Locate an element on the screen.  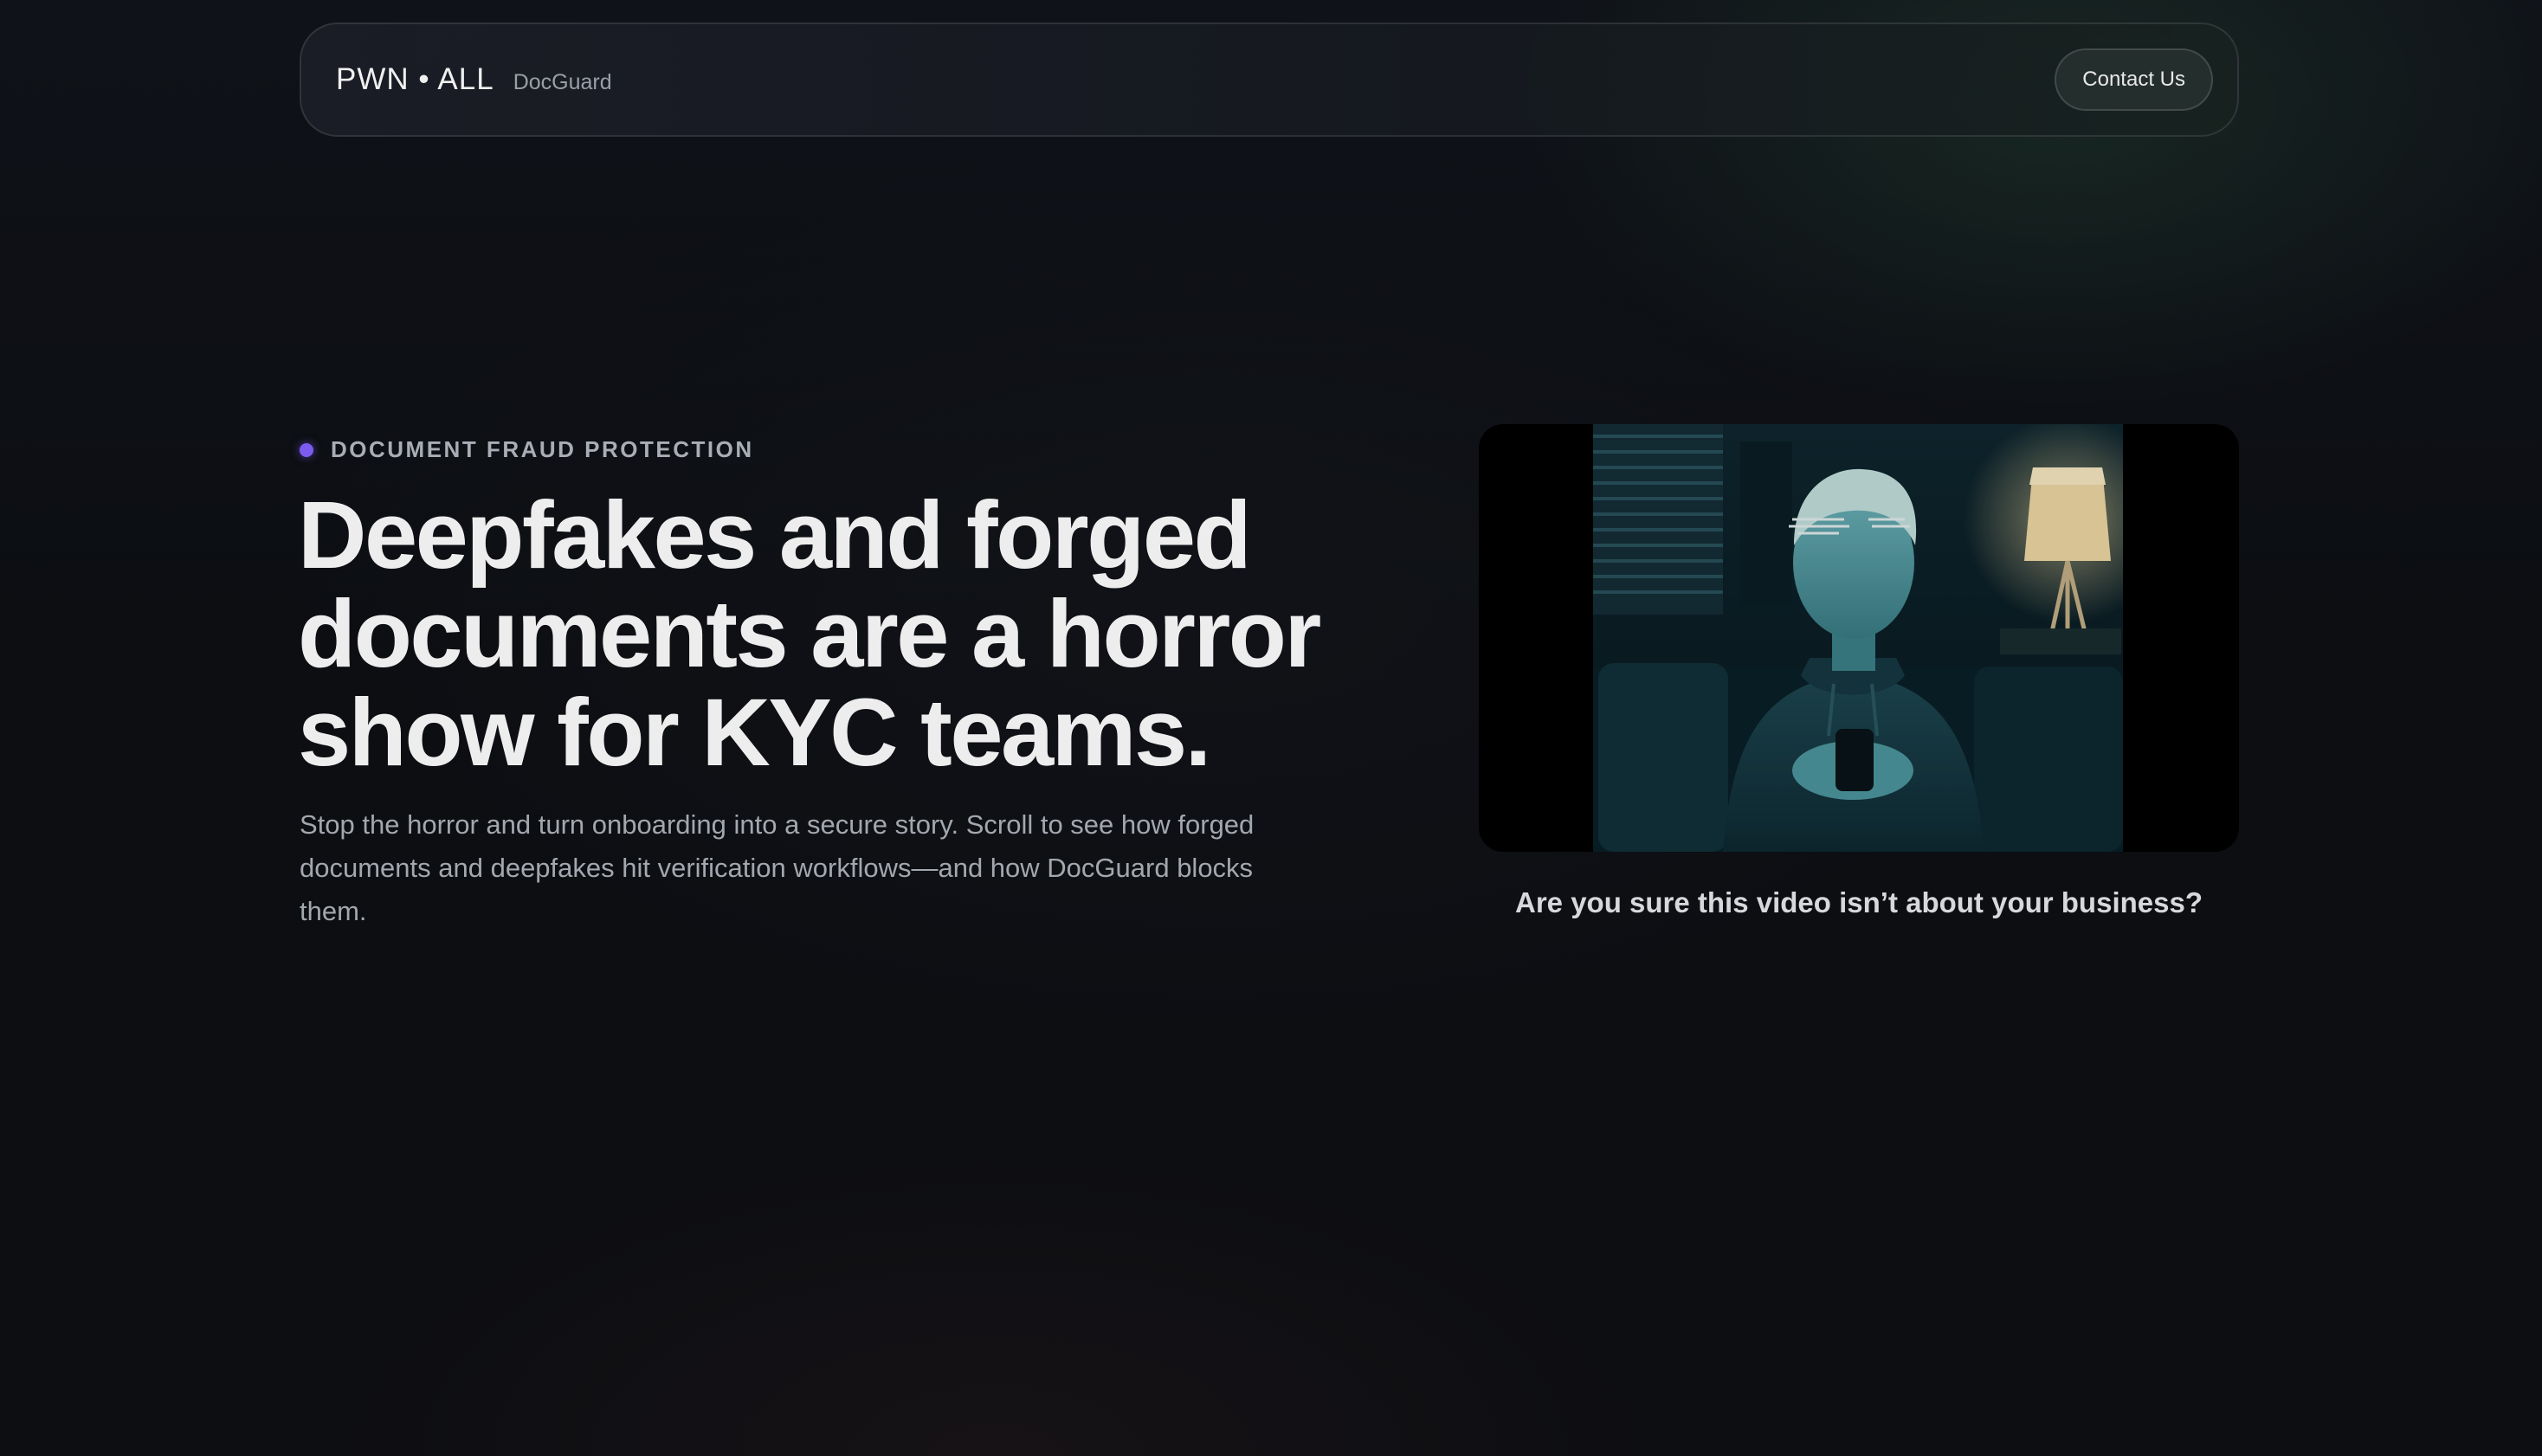
eyebrow: DOCUMENT FRAUD PROTECTION is located at coordinates (527, 449).